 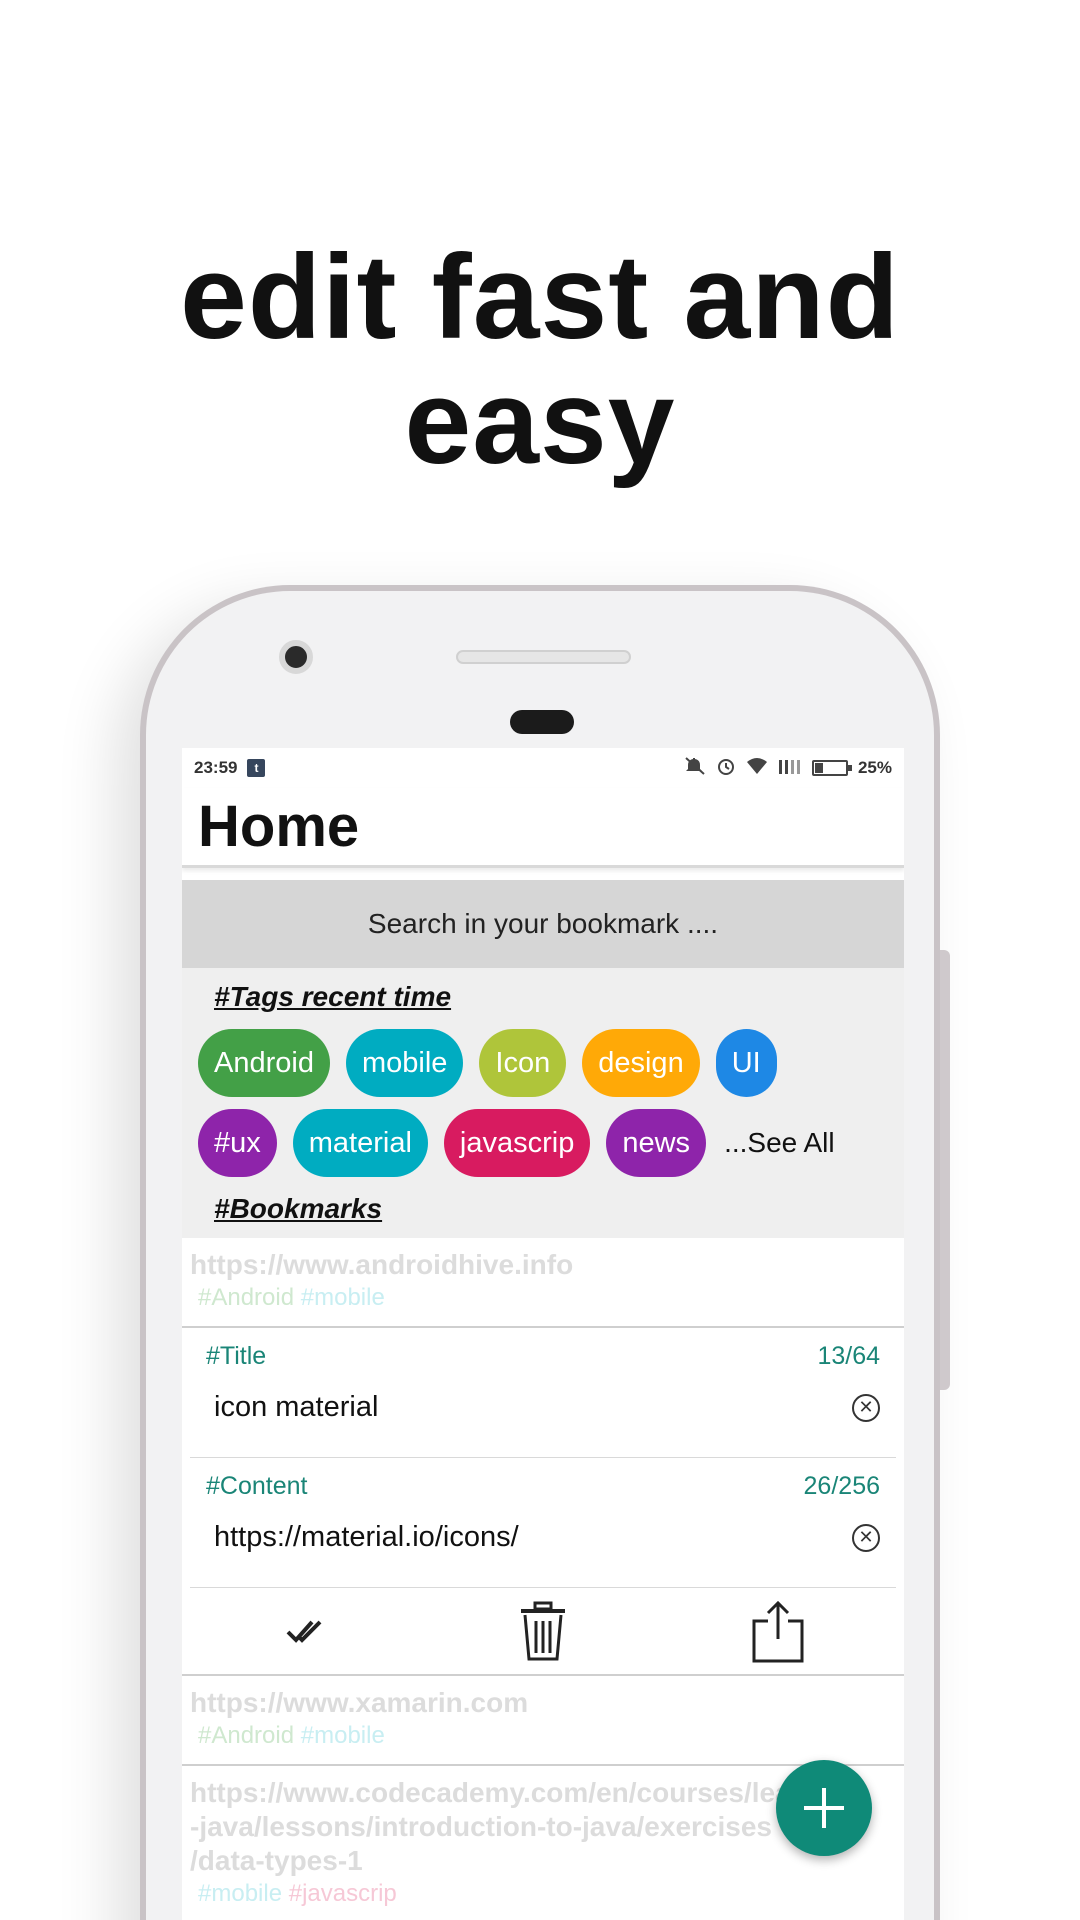 What do you see at coordinates (366, 1537) in the screenshot?
I see `content-input: https://material.io/icons/` at bounding box center [366, 1537].